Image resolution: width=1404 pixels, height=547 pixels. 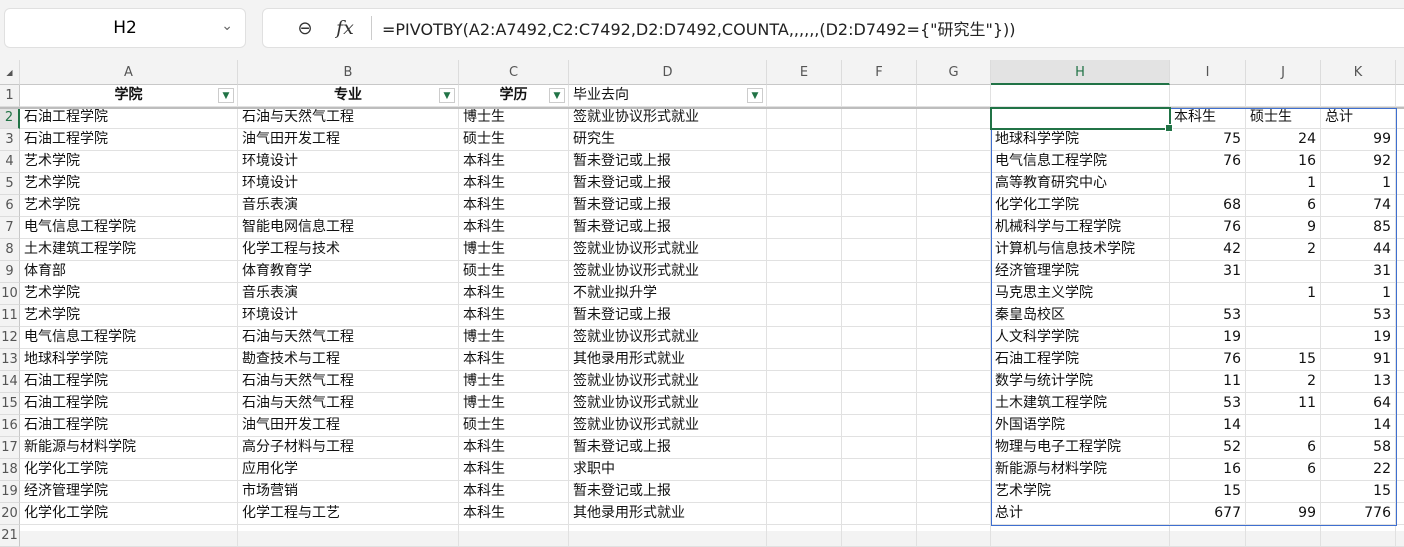 I want to click on row-header-12: 12, so click(x=10, y=338).